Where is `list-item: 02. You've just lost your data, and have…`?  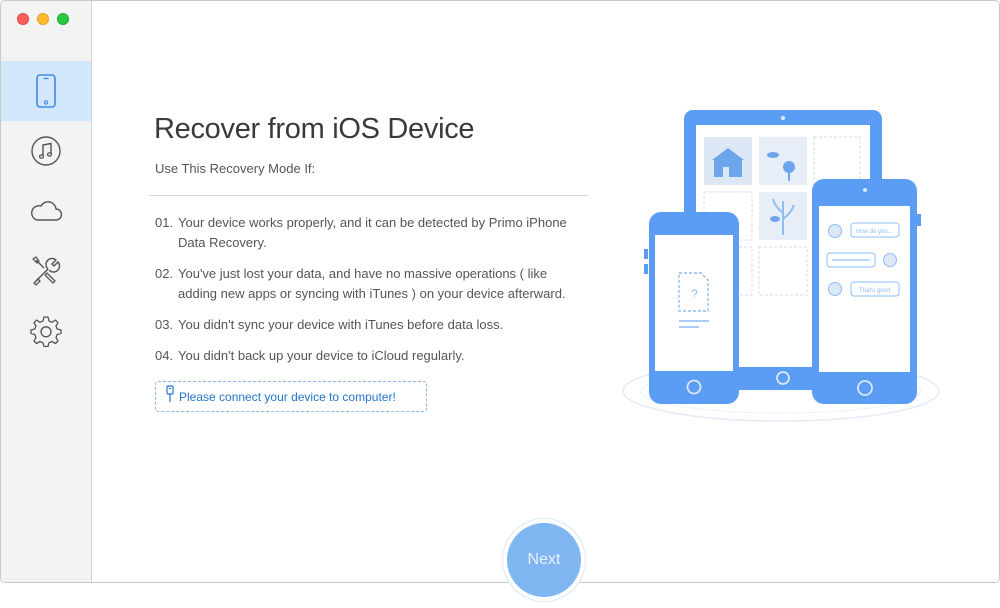
list-item: 02. You've just lost your data, and have… is located at coordinates (370, 284).